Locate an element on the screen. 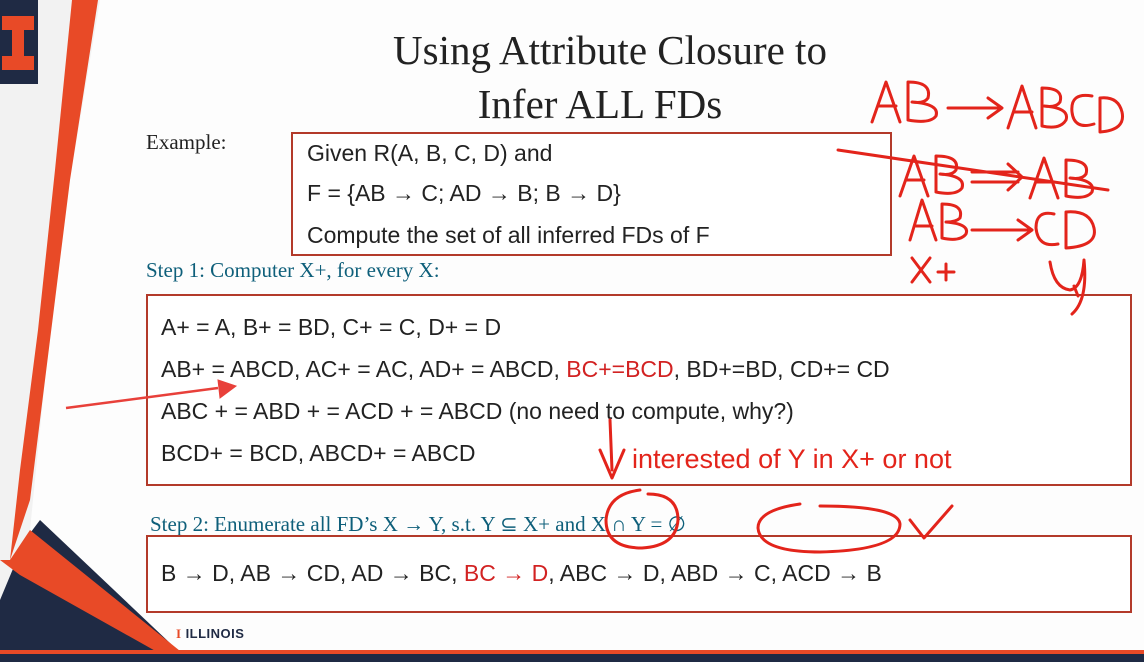 Image resolution: width=1144 pixels, height=662 pixels. red-arrow-head is located at coordinates (227, 389).